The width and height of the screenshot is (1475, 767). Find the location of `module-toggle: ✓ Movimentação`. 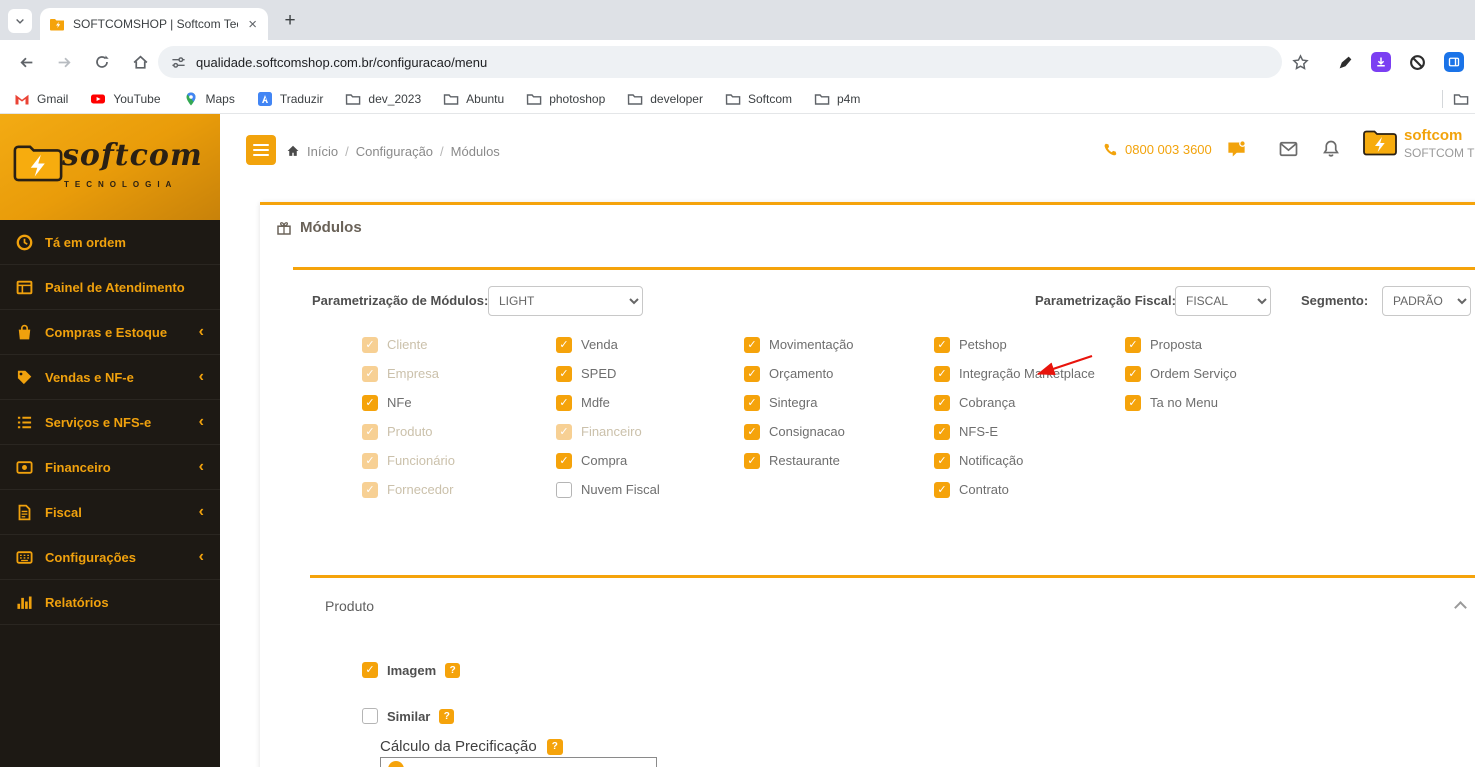

module-toggle: ✓ Movimentação is located at coordinates (839, 345).